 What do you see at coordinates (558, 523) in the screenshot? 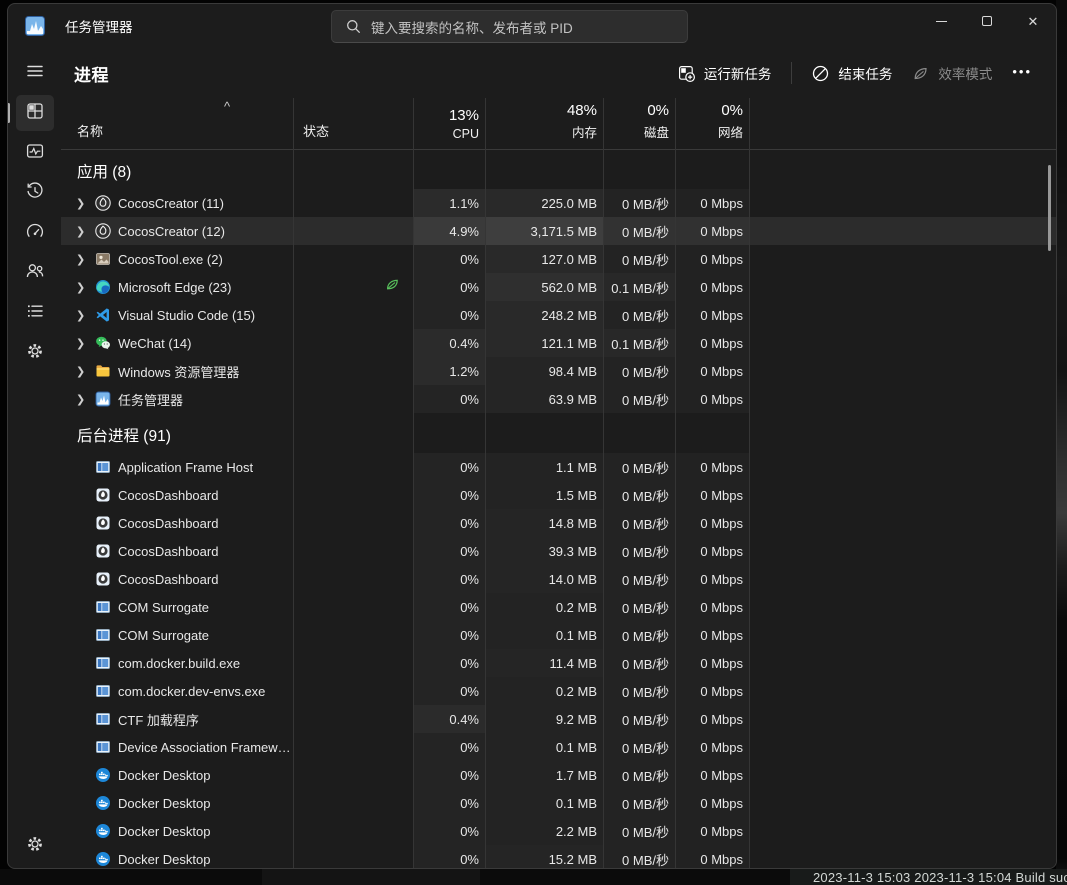
I see `process-row: CocosDashboard 0% 14.8 MB 0 MB/秒 0 Mbps` at bounding box center [558, 523].